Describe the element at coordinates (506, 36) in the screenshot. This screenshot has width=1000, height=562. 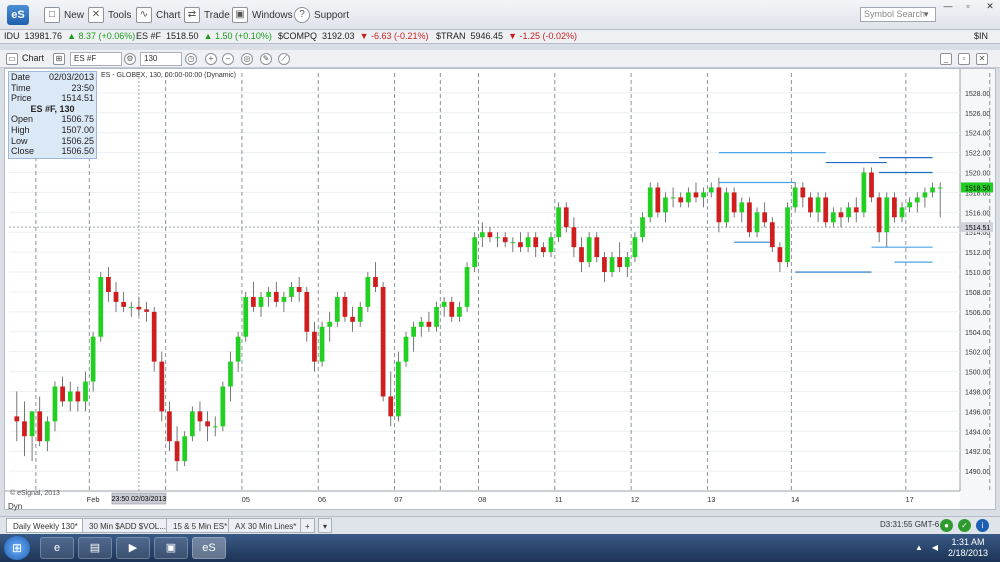
I see `ticker-item: $TRAN 5946.45 ▼ -1.25 (-0.02%)` at that location.